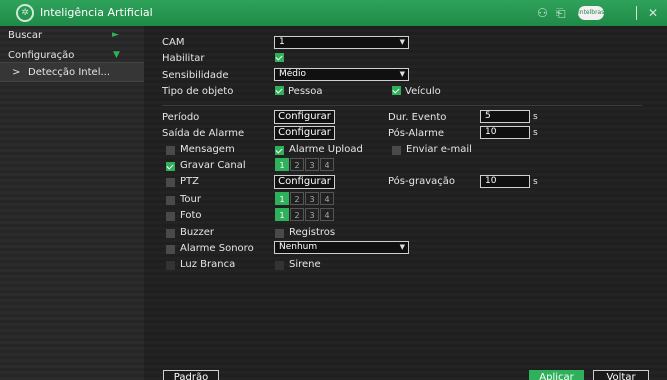  What do you see at coordinates (423, 91) in the screenshot?
I see `veiculo-label: Veículo` at bounding box center [423, 91].